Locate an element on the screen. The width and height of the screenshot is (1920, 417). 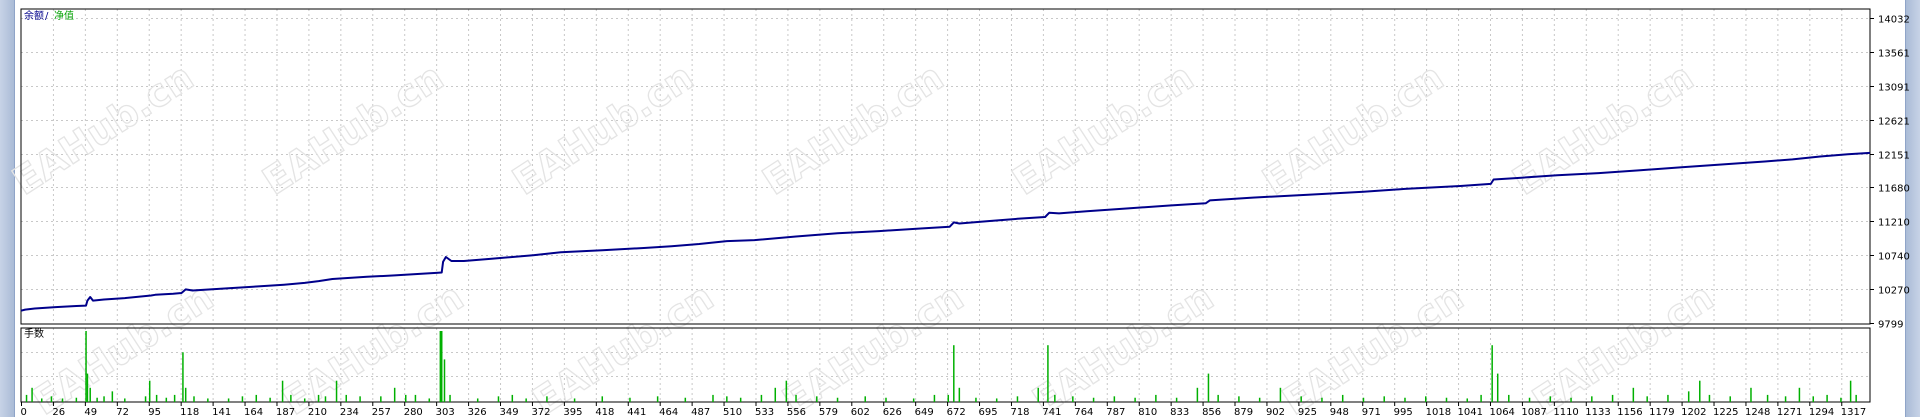
volume-panel-label: 手数 is located at coordinates (34, 333).